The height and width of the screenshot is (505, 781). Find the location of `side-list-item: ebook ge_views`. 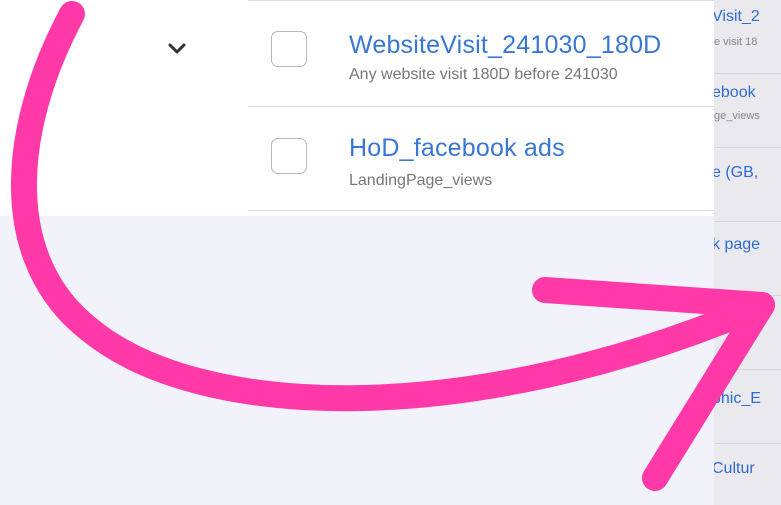

side-list-item: ebook ge_views is located at coordinates (747, 111).